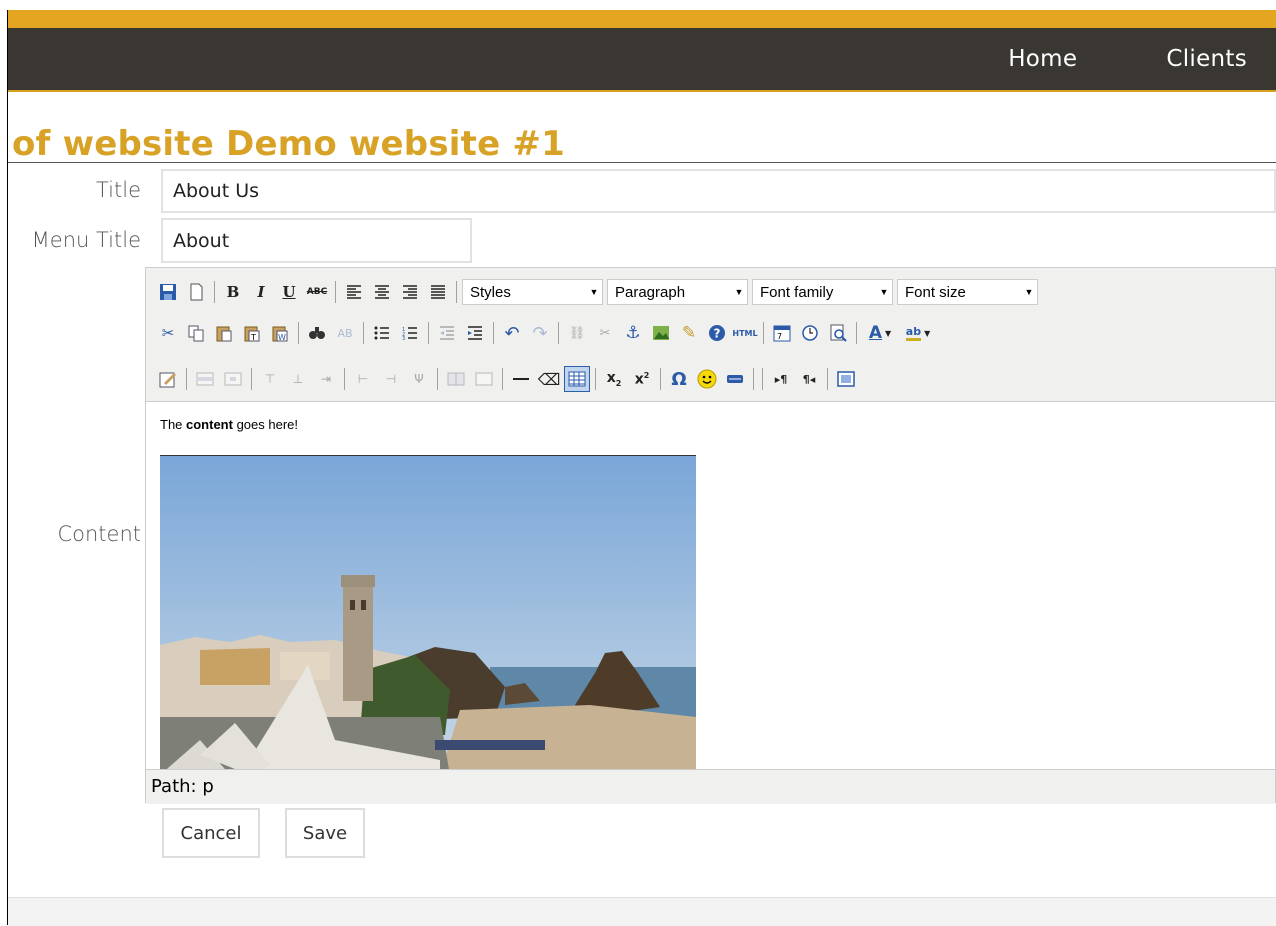 Image resolution: width=1276 pixels, height=926 pixels. Describe the element at coordinates (967, 292) in the screenshot. I see `font-size-select: Font size ▼` at that location.